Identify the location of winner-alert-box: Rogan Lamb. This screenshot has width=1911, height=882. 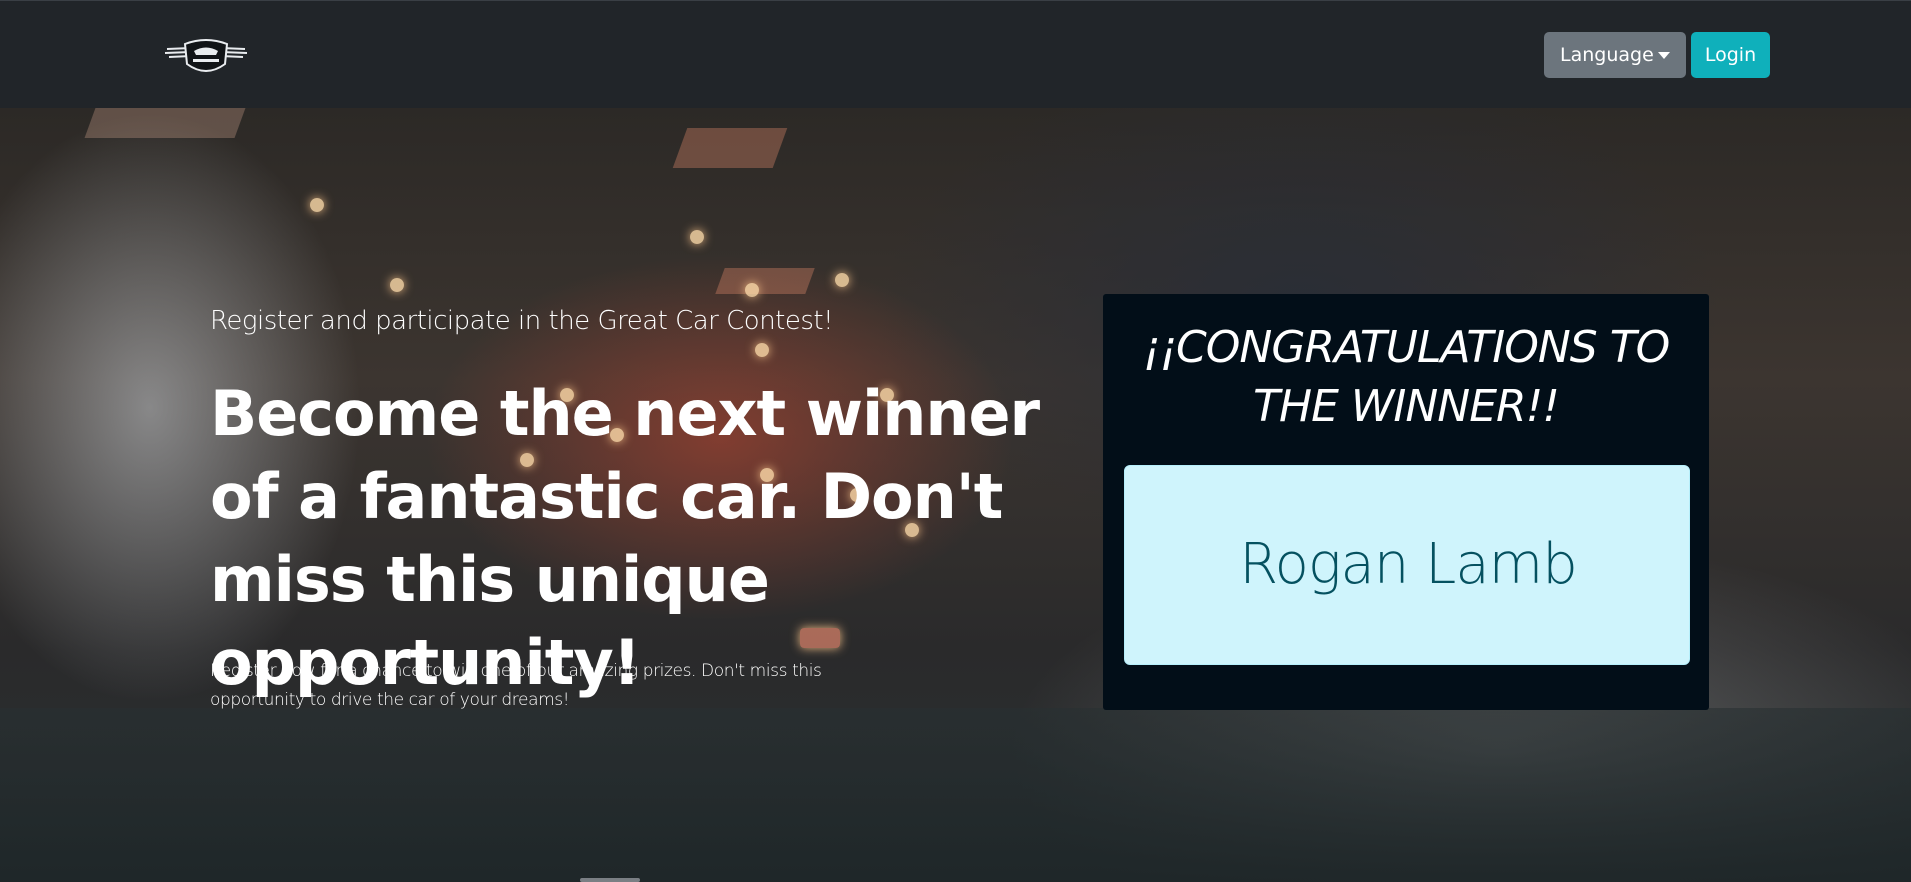
(1407, 565).